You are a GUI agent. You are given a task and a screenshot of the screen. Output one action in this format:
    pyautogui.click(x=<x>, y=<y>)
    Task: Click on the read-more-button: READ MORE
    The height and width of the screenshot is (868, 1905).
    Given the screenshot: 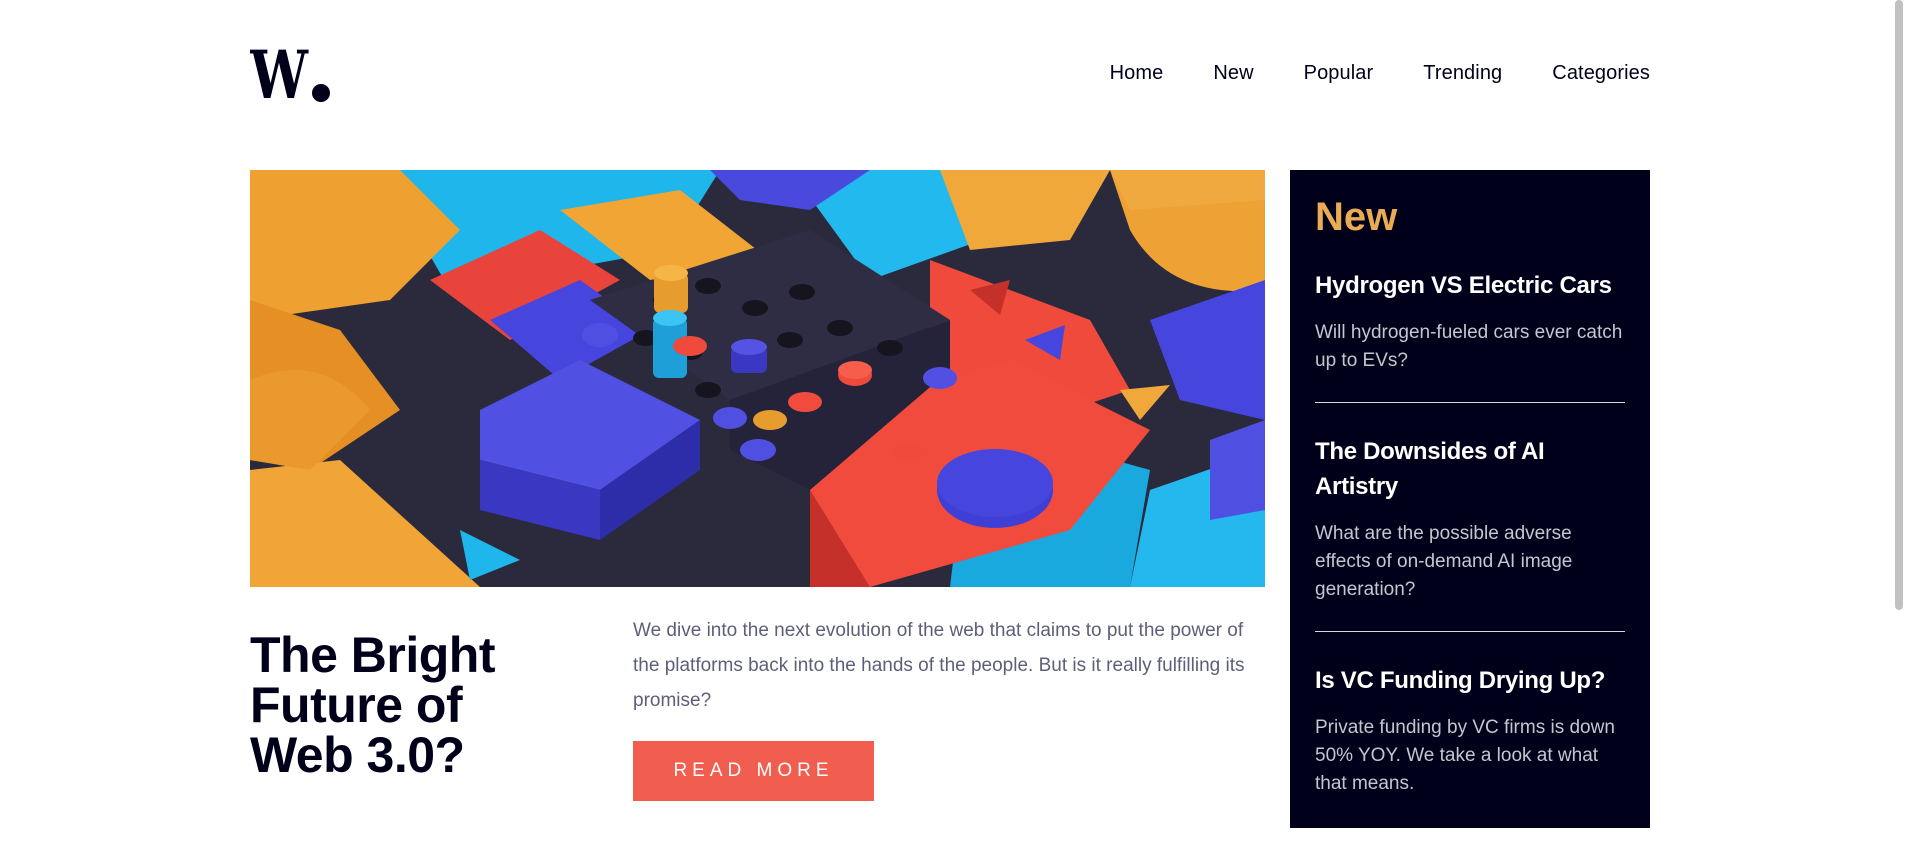 What is the action you would take?
    pyautogui.click(x=753, y=771)
    